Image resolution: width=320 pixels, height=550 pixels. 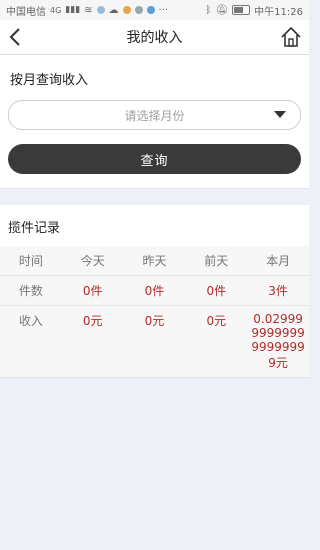 I want to click on query-button: 查询, so click(x=154, y=159).